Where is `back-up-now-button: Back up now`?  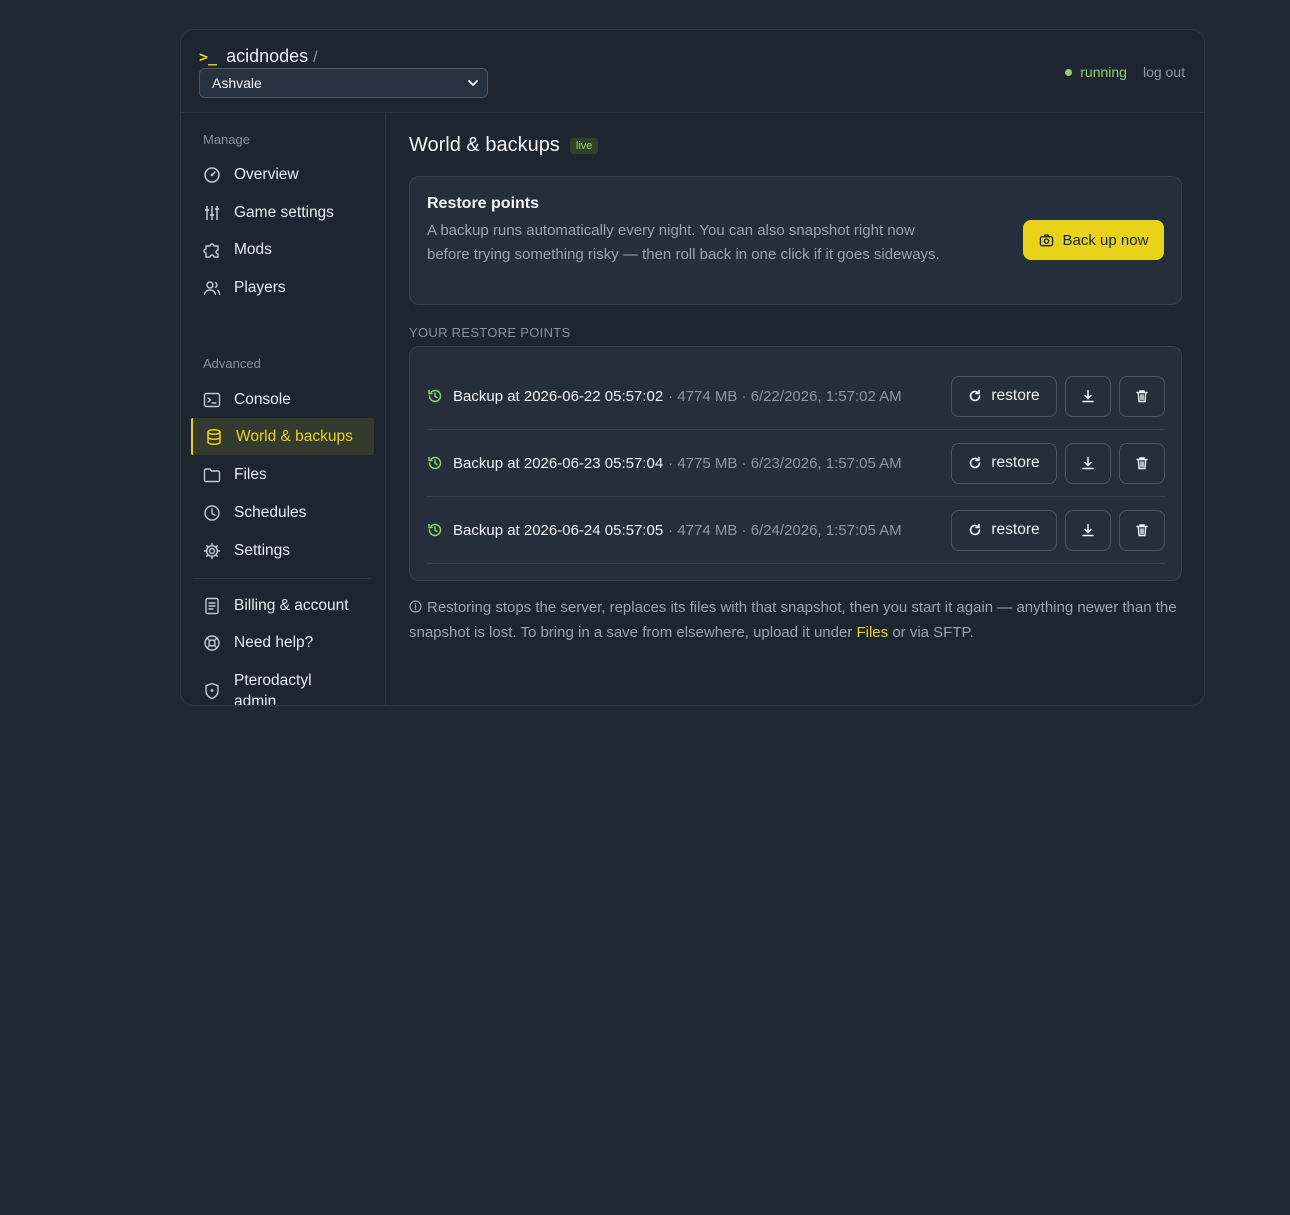 back-up-now-button: Back up now is located at coordinates (1093, 240).